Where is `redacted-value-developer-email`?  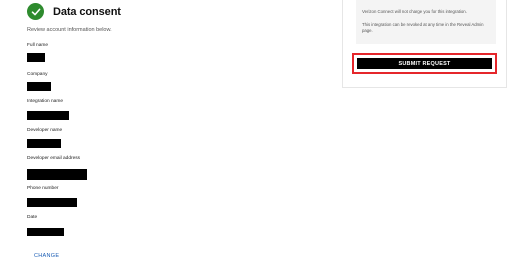
redacted-value-developer-email is located at coordinates (57, 174).